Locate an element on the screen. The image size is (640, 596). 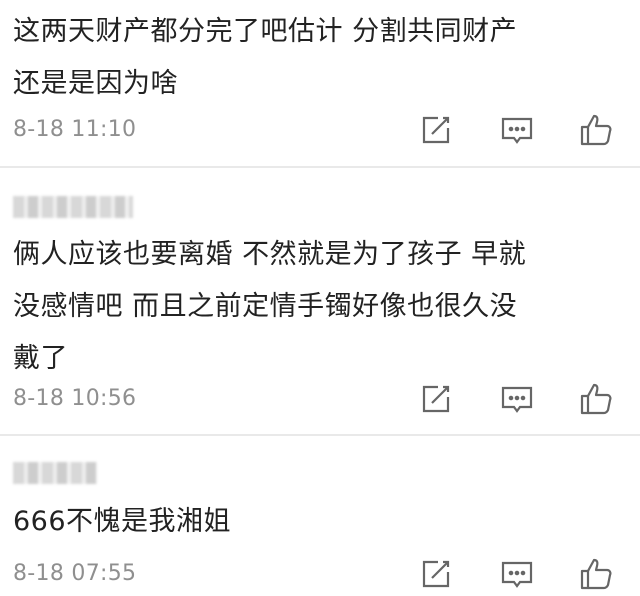
comment-meta: 8-18 11:10 is located at coordinates (320, 132).